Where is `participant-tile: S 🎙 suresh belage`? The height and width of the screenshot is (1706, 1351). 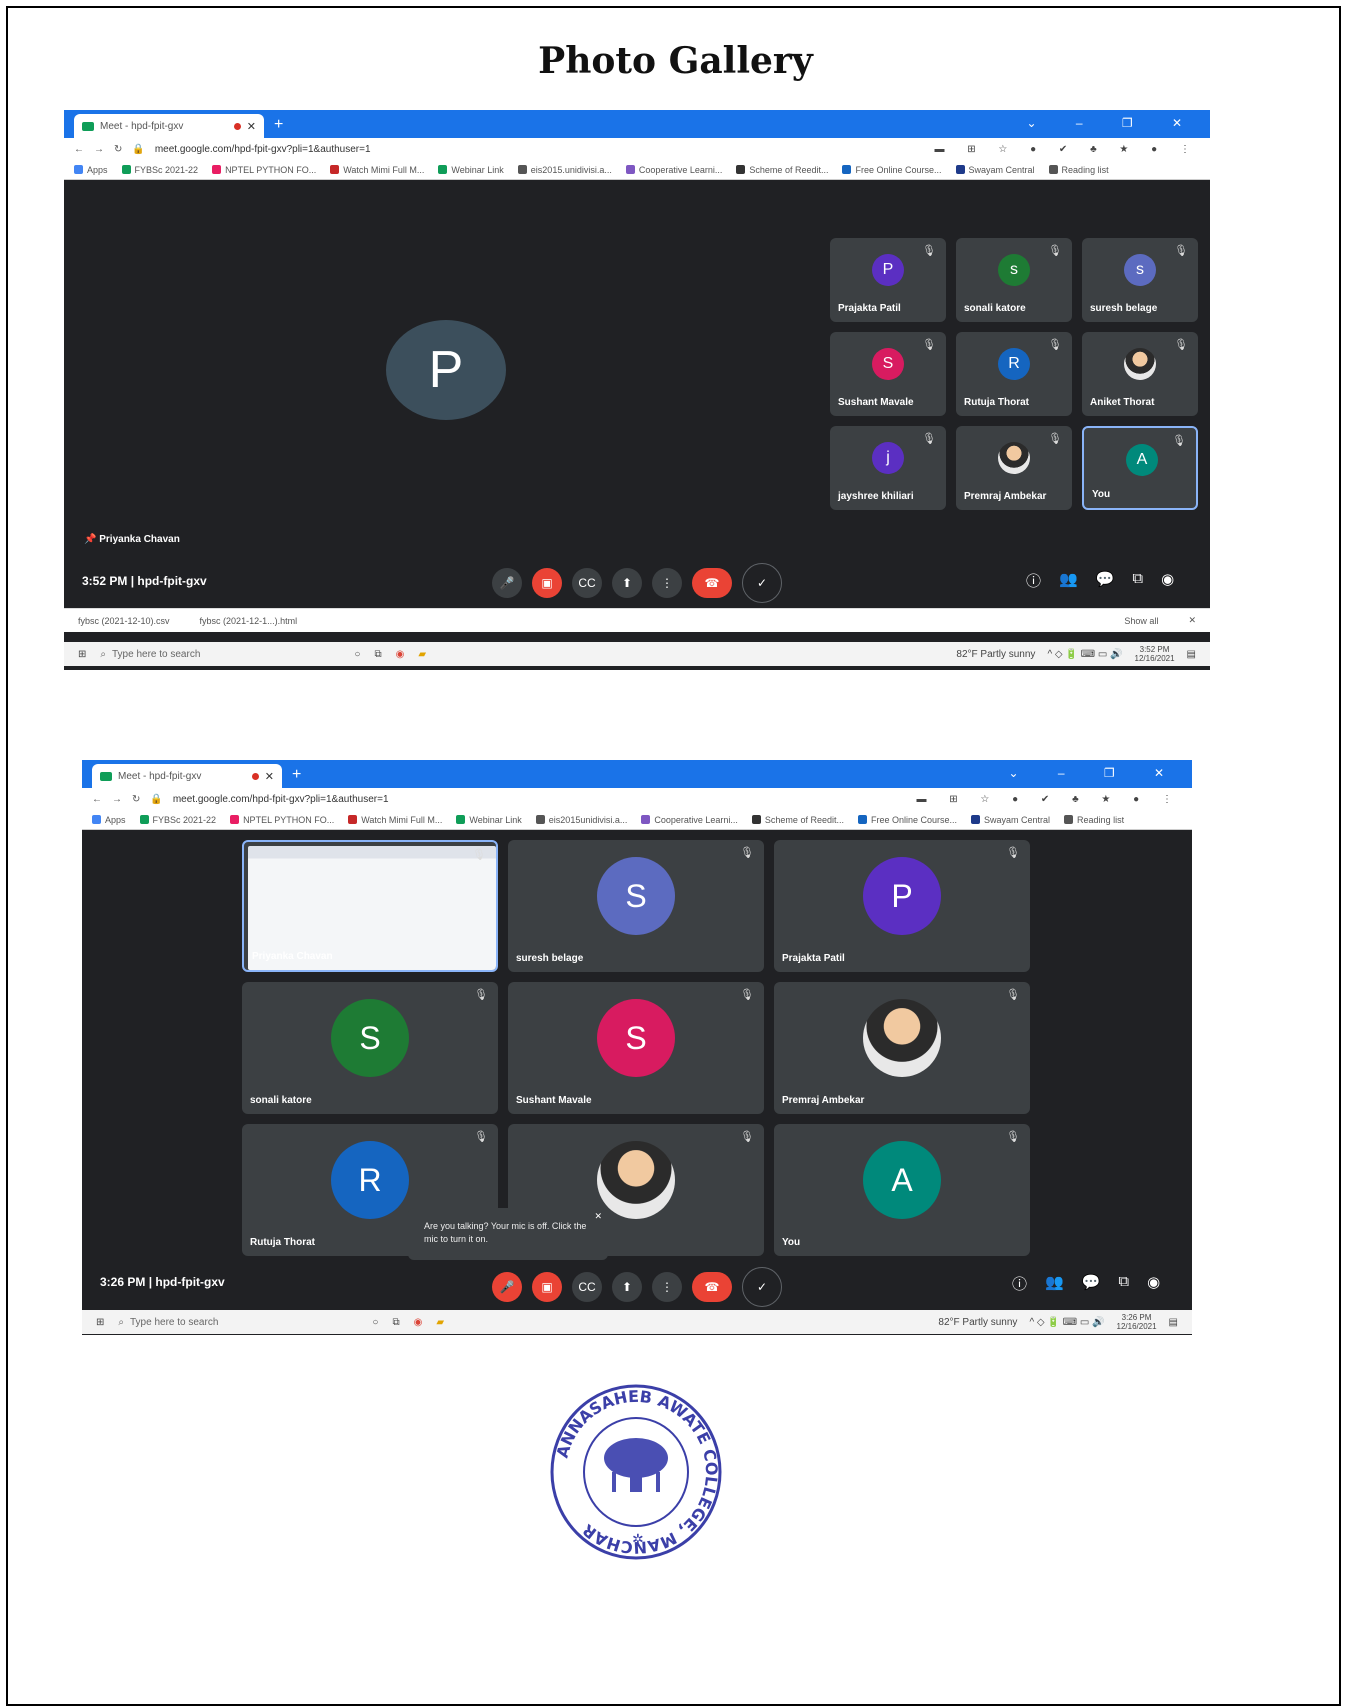
participant-tile: S 🎙 suresh belage is located at coordinates (636, 906).